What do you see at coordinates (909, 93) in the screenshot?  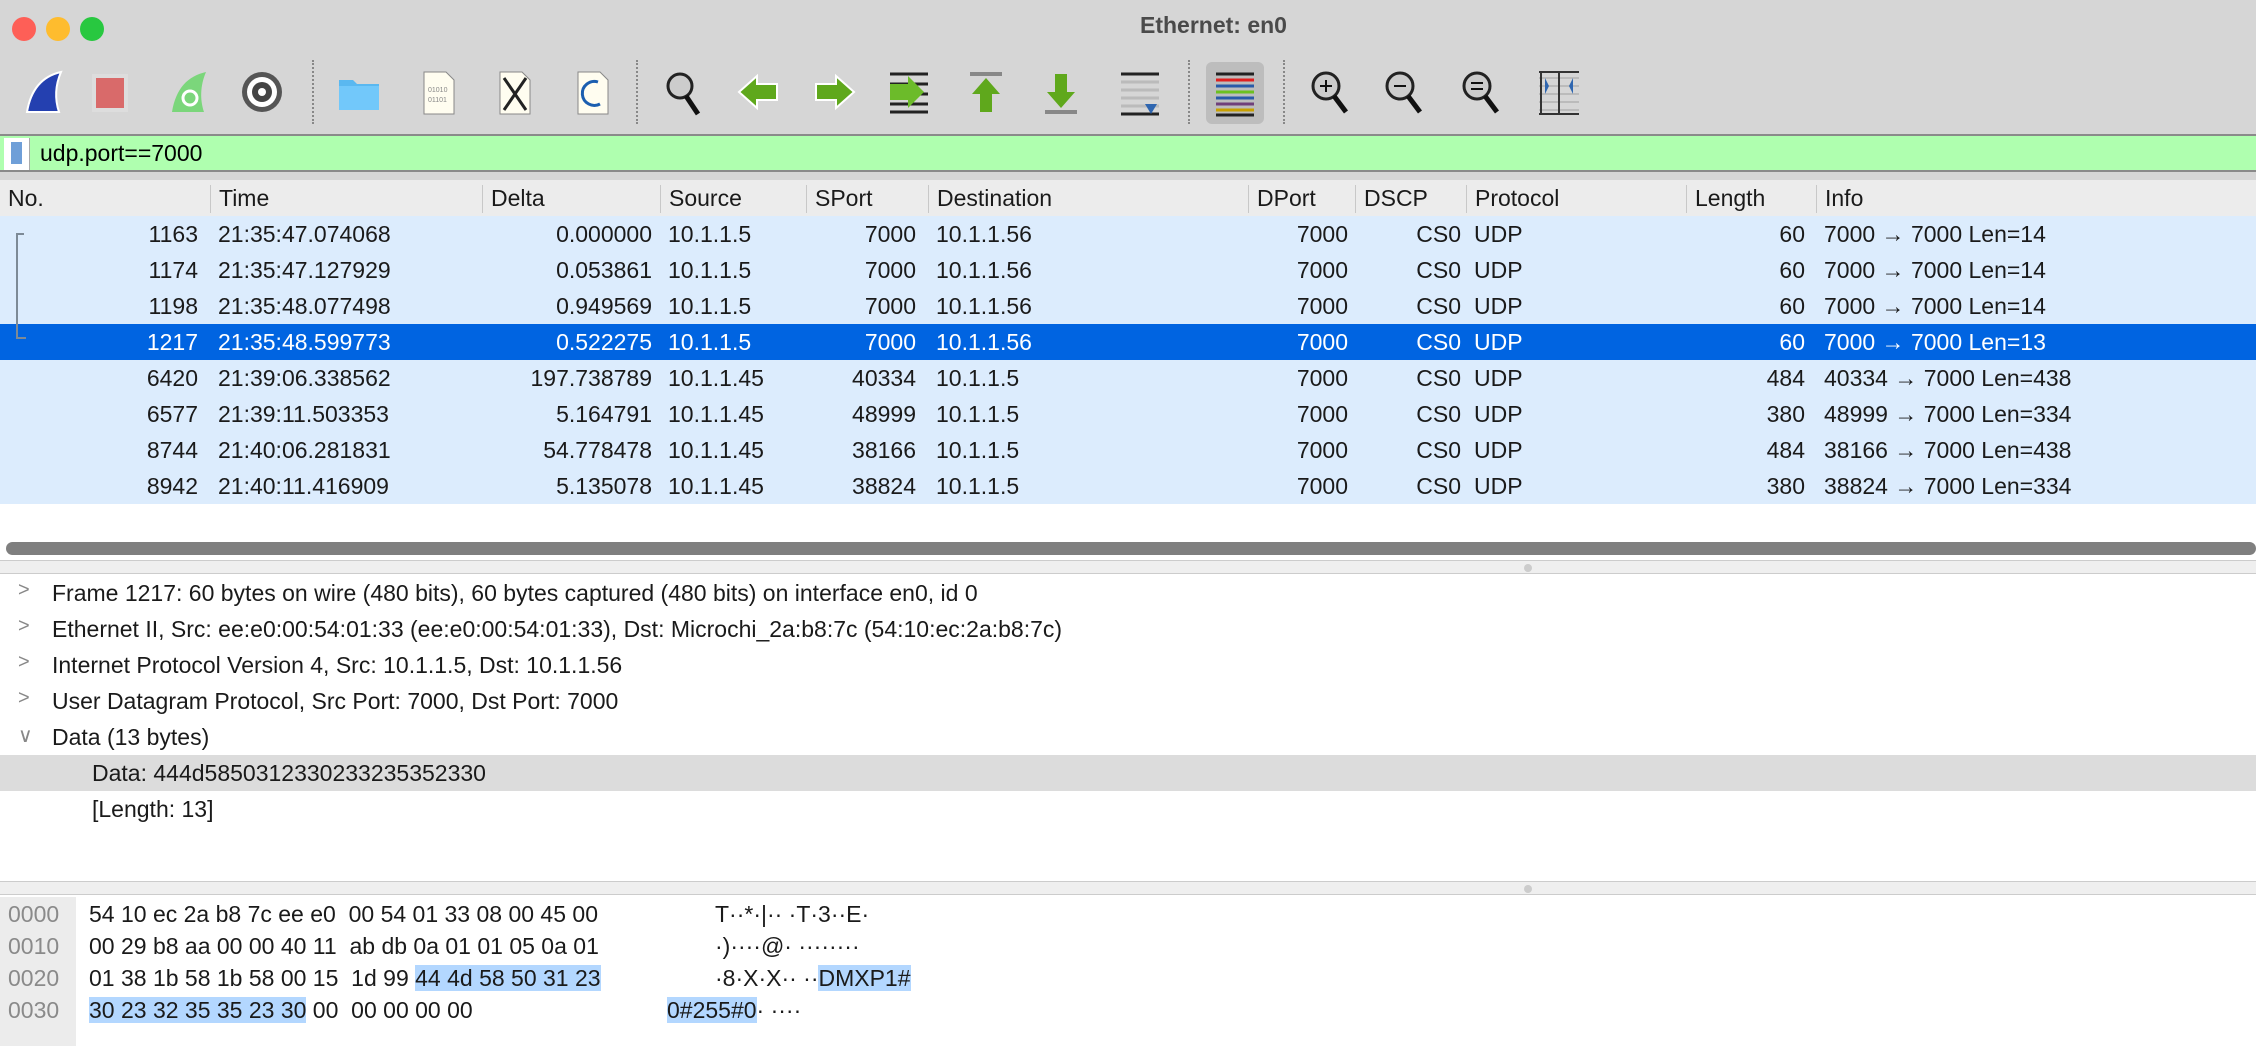 I see `go-to-packet-button` at bounding box center [909, 93].